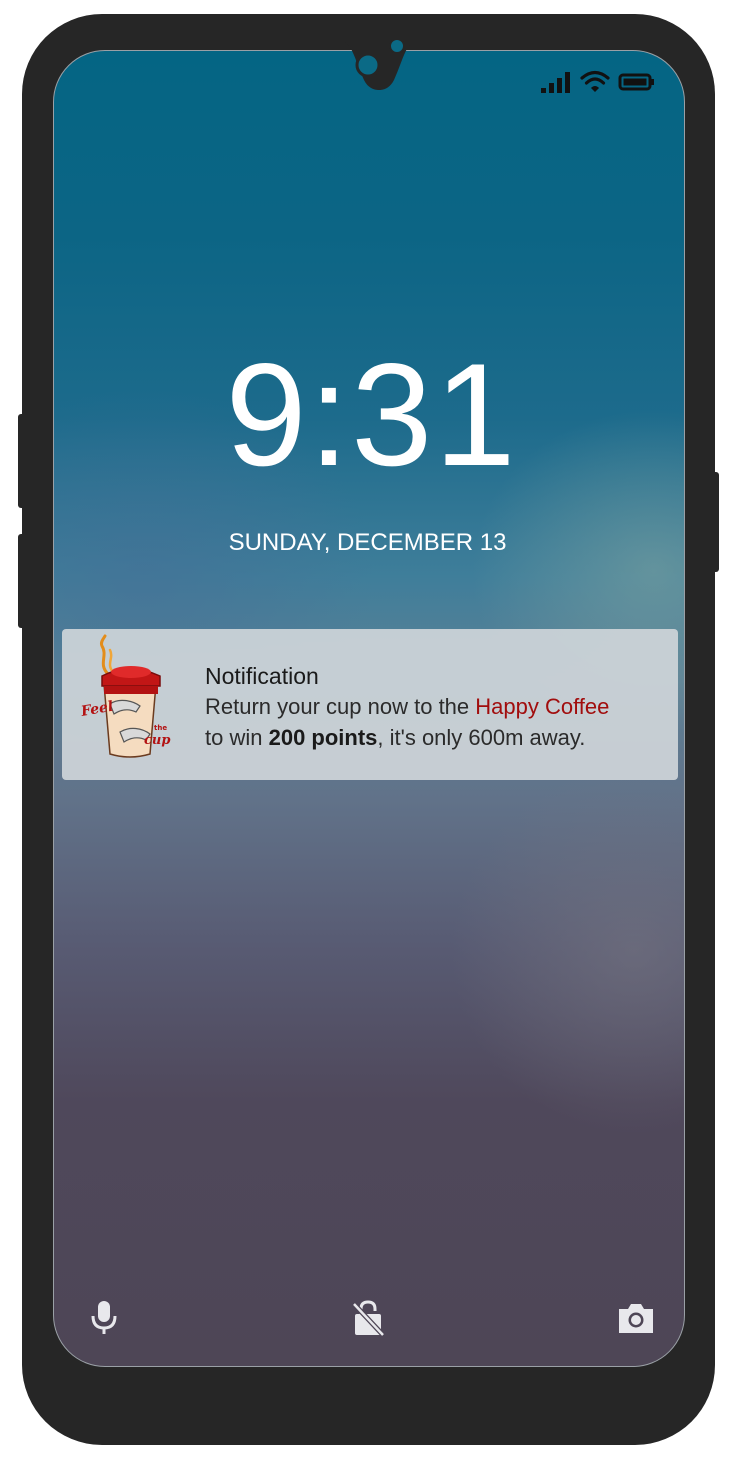 The width and height of the screenshot is (743, 1463). Describe the element at coordinates (262, 676) in the screenshot. I see `notification-title: Notification` at that location.